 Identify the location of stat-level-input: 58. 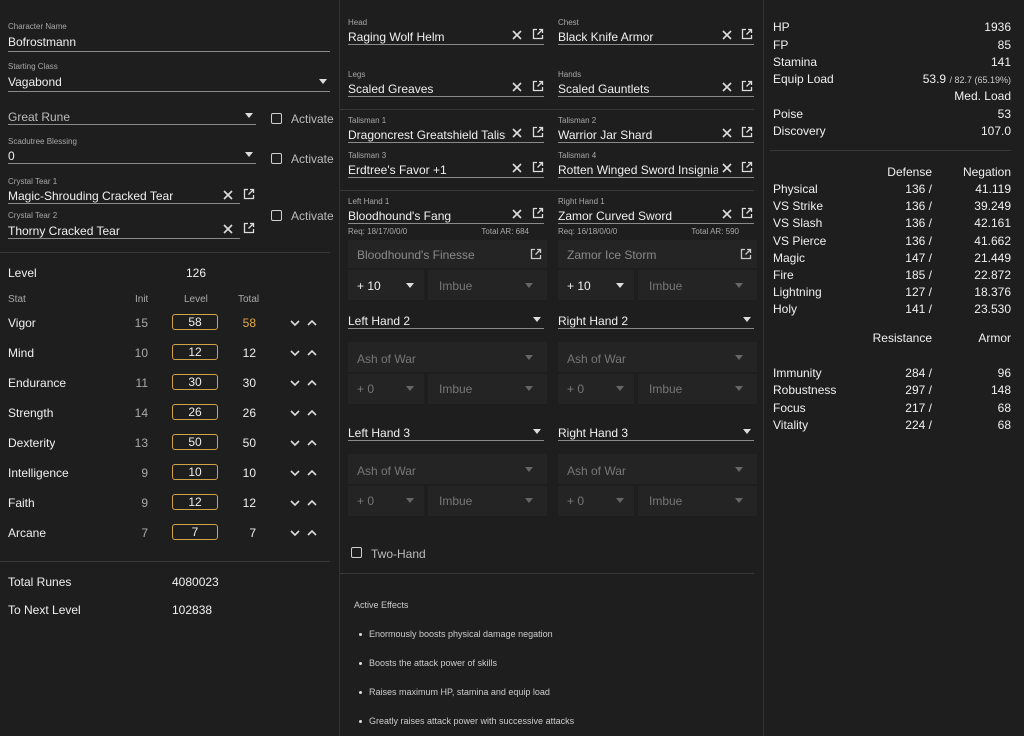
(195, 322).